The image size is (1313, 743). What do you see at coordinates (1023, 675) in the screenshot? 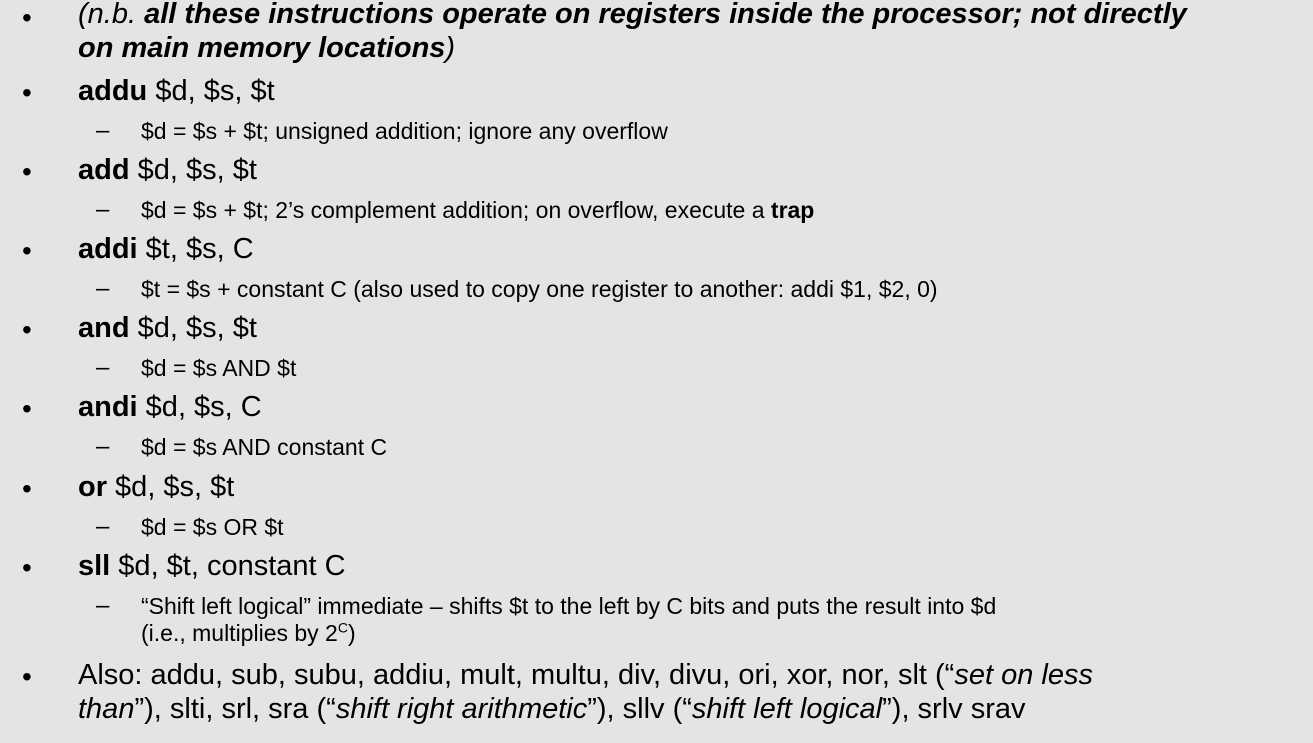
I see `also-italic: set on less` at bounding box center [1023, 675].